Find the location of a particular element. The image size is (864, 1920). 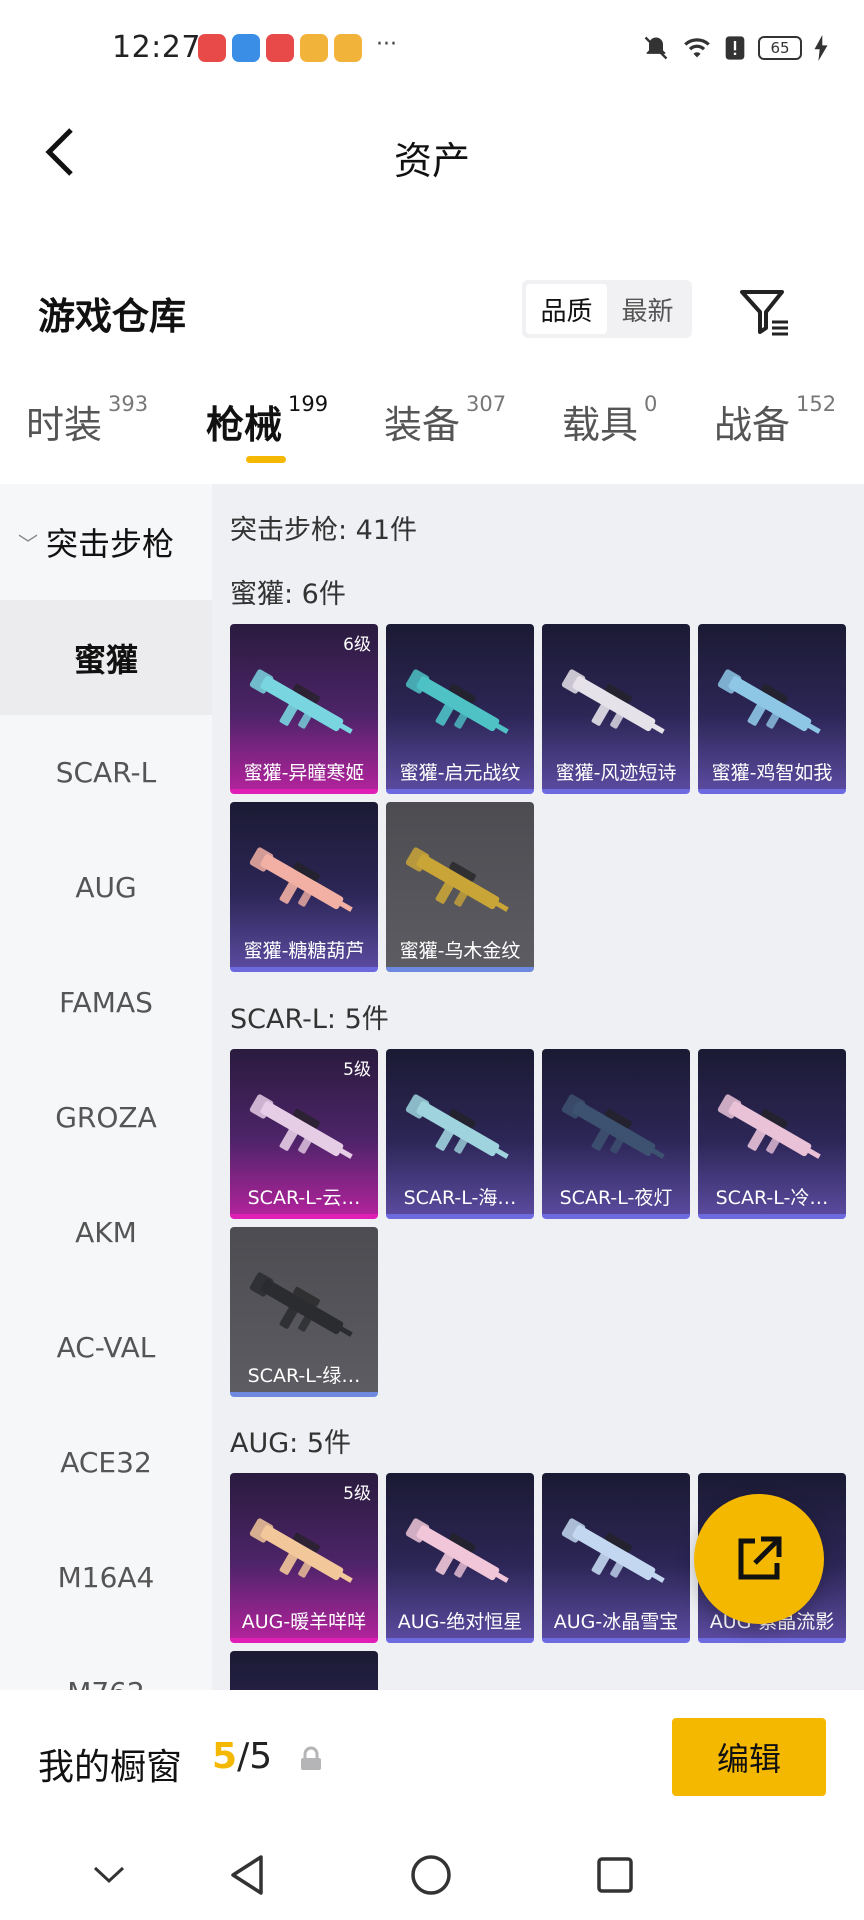

sidebar-item: FAMAS is located at coordinates (106, 1002).